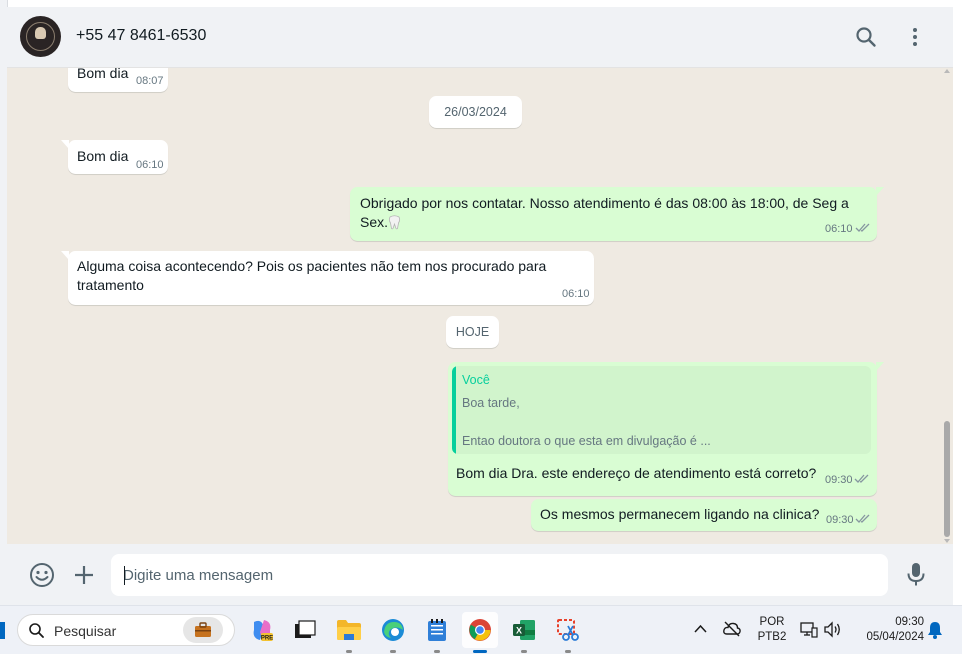  What do you see at coordinates (895, 637) in the screenshot?
I see `clock-date: 05/04/2024` at bounding box center [895, 637].